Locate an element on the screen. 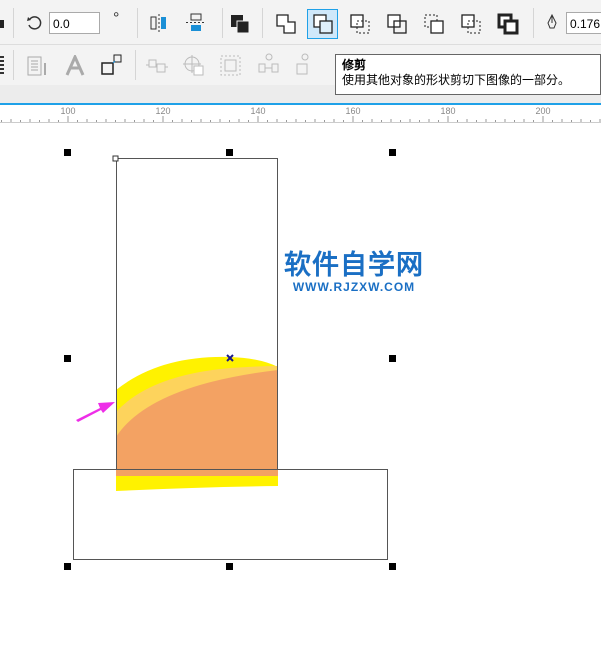 This screenshot has width=601, height=655. trim-icon is located at coordinates (323, 24).